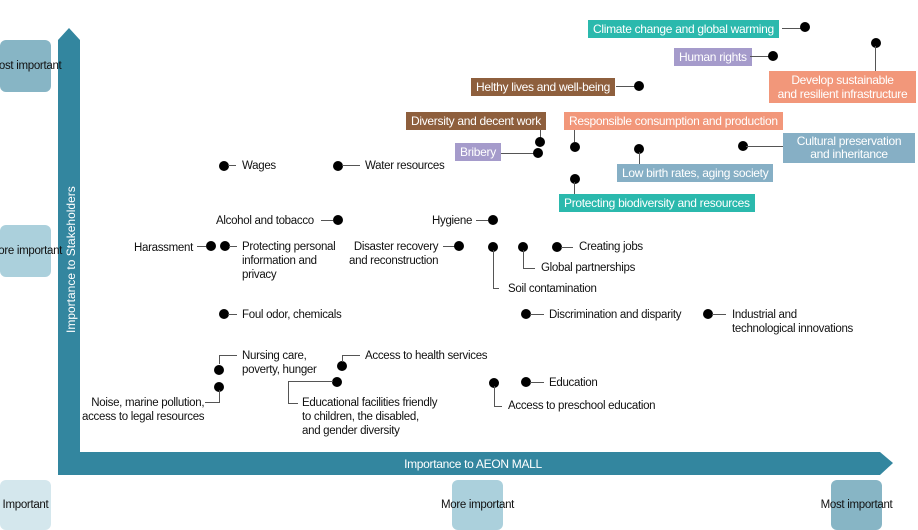 Image resolution: width=918 pixels, height=530 pixels. Describe the element at coordinates (452, 221) in the screenshot. I see `issue-hygiene: Hygiene` at that location.